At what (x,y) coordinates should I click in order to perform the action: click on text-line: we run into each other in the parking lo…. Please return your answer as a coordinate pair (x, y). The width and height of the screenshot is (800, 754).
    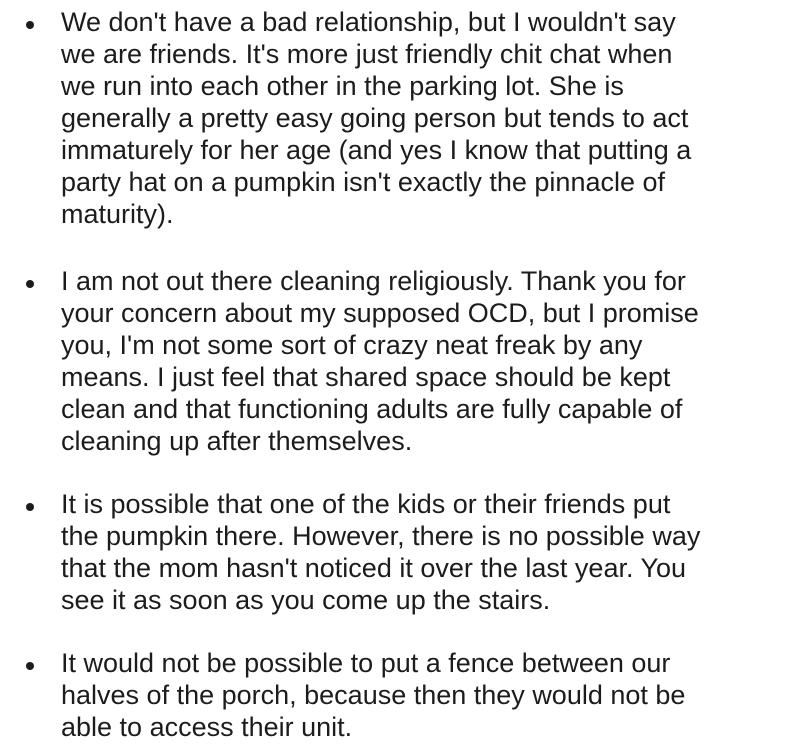
    Looking at the image, I should click on (342, 86).